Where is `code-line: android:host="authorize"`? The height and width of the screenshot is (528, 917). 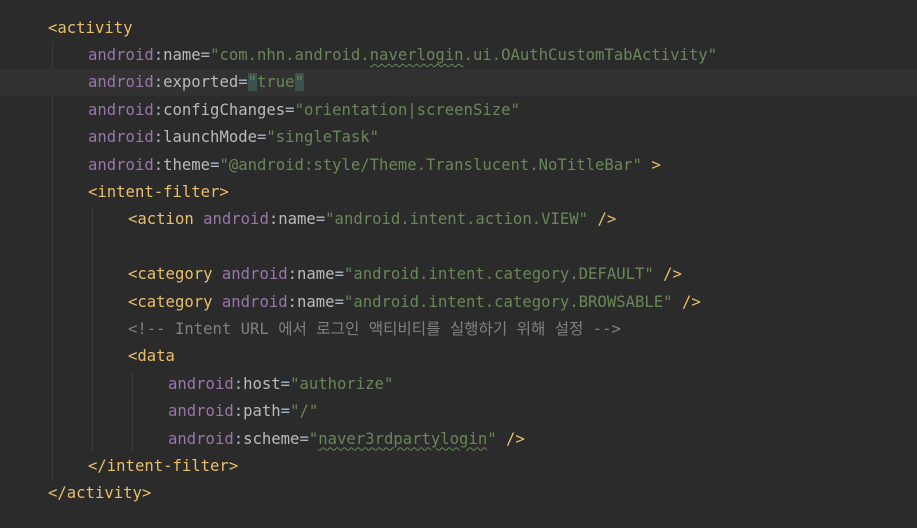 code-line: android:host="authorize" is located at coordinates (458, 384).